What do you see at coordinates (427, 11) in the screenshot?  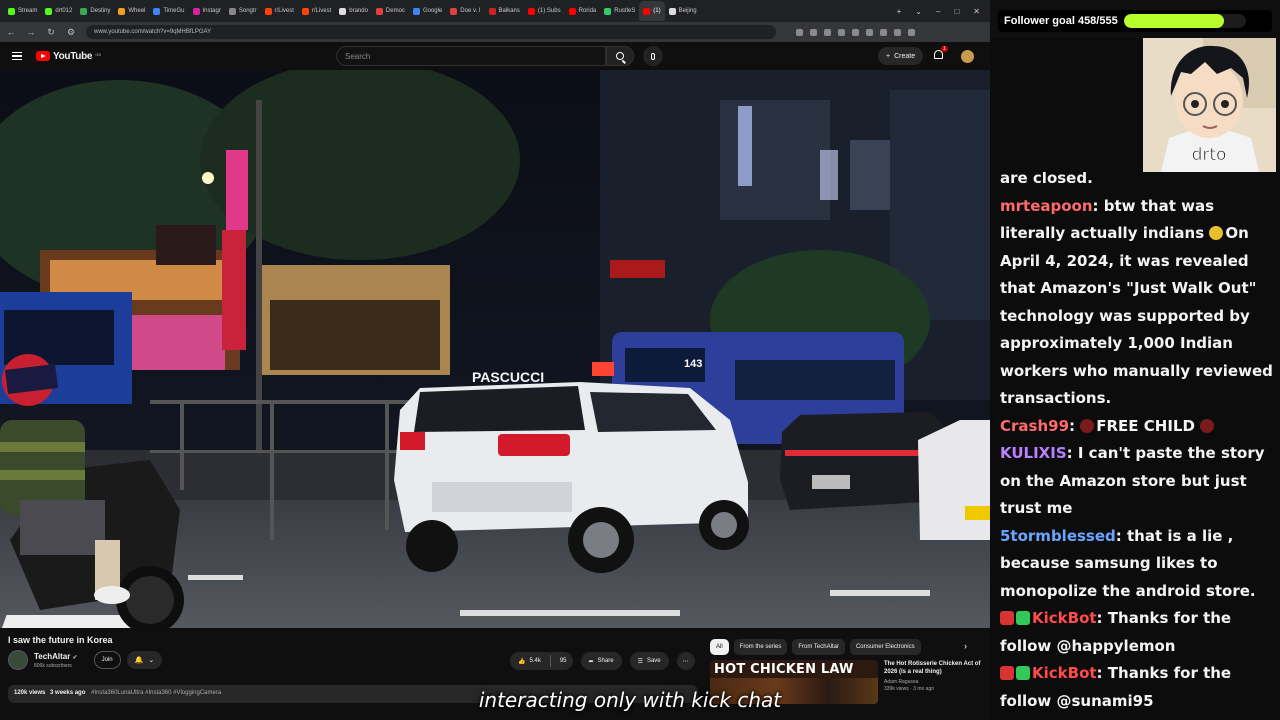 I see `browser-tab: Google` at bounding box center [427, 11].